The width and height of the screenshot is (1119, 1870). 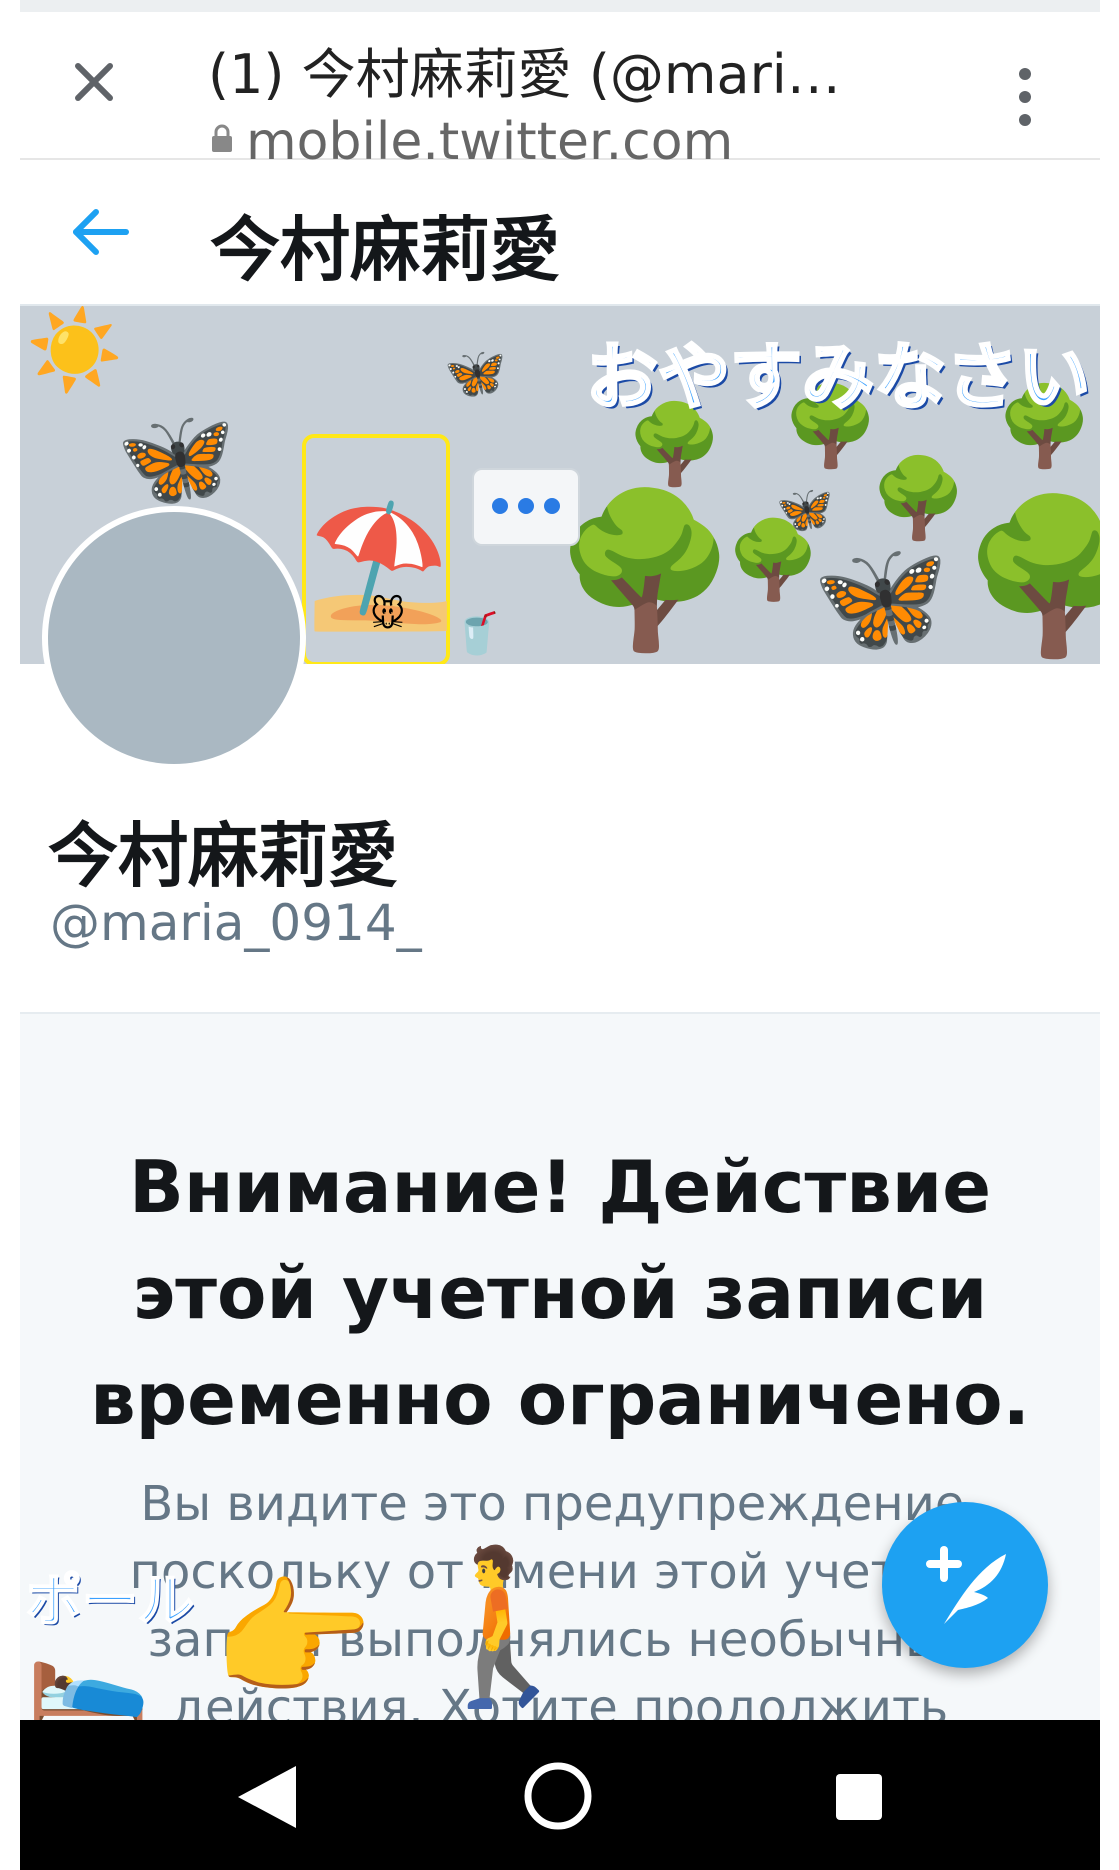 I want to click on compose-tweet-button, so click(x=965, y=1585).